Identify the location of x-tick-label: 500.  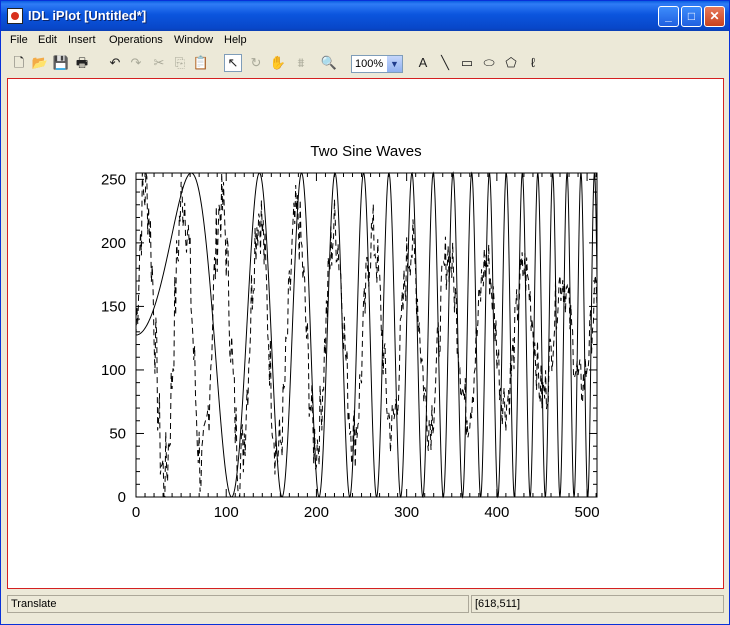
(587, 512).